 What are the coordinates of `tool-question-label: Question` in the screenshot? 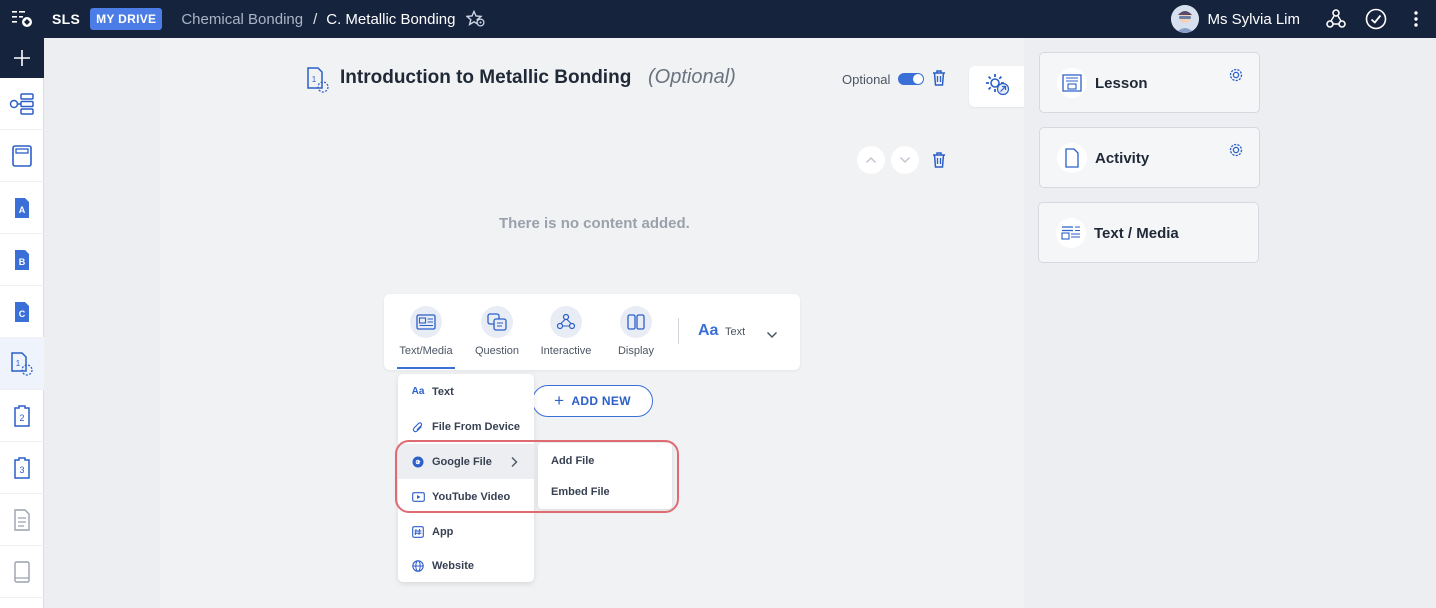 It's located at (497, 351).